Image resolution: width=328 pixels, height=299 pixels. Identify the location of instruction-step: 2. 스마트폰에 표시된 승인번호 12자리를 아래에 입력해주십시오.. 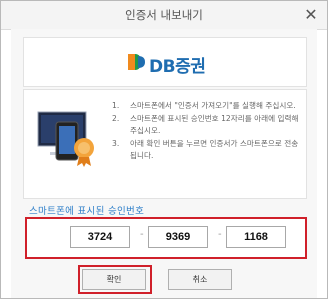
(207, 125).